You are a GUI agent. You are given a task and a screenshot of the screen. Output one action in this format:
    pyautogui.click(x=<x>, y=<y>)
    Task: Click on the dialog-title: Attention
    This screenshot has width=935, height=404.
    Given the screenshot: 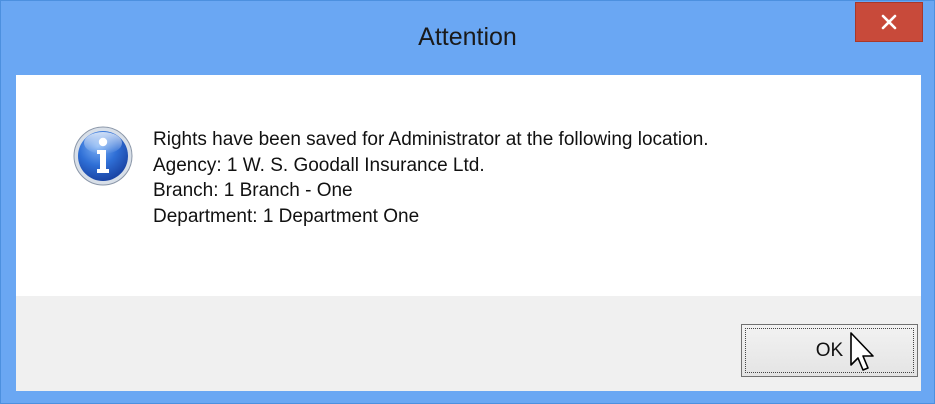 What is the action you would take?
    pyautogui.click(x=467, y=37)
    